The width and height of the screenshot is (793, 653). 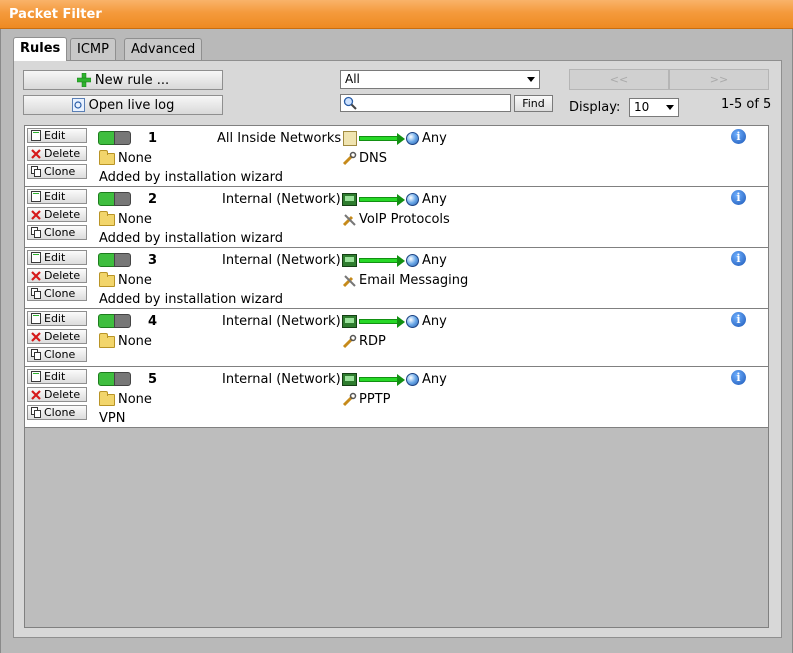 I want to click on tab-advanced: Advanced, so click(x=163, y=49).